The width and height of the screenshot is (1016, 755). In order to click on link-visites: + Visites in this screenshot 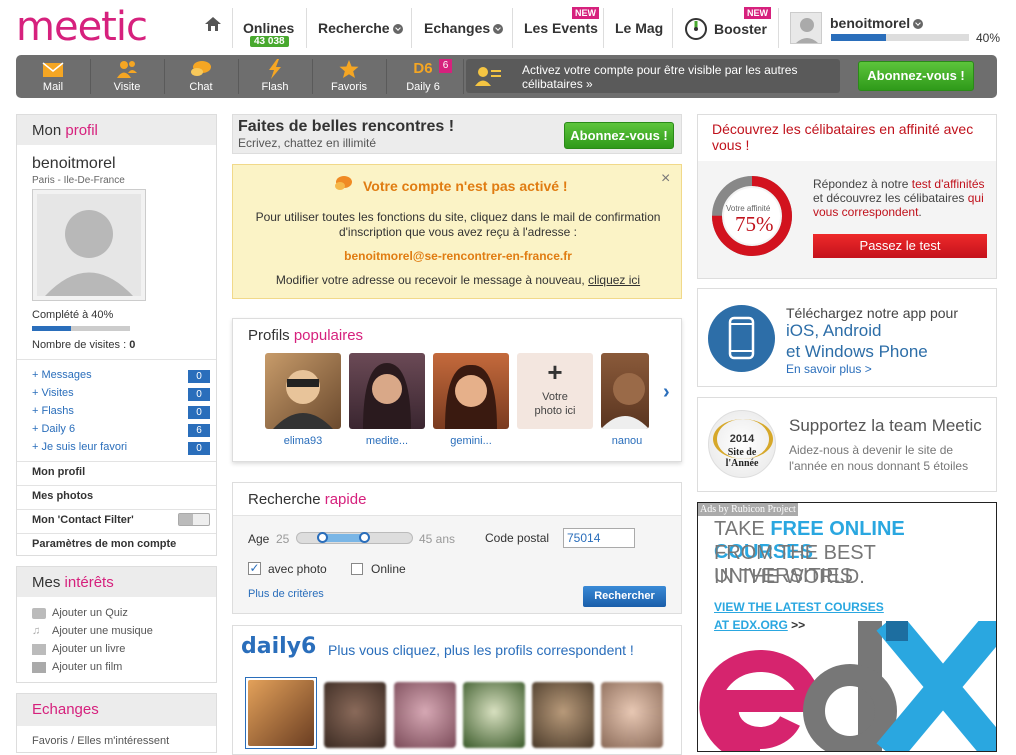, I will do `click(53, 393)`.